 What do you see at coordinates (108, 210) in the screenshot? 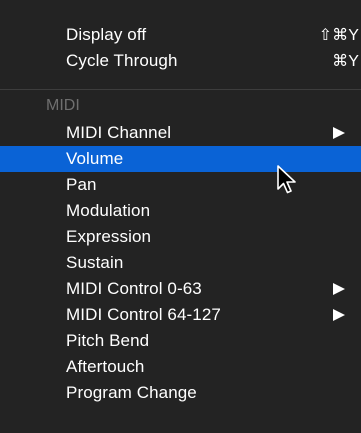
I see `menu-item-label: Modulation` at bounding box center [108, 210].